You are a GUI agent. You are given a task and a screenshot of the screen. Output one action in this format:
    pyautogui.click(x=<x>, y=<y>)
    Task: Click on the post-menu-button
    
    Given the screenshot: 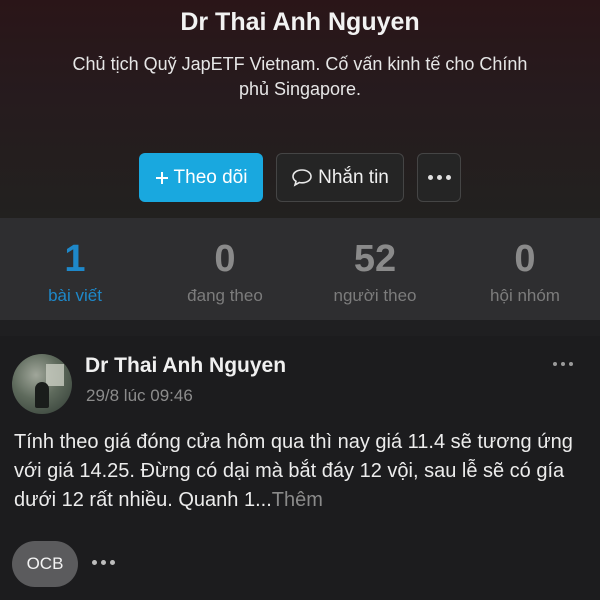 What is the action you would take?
    pyautogui.click(x=563, y=364)
    